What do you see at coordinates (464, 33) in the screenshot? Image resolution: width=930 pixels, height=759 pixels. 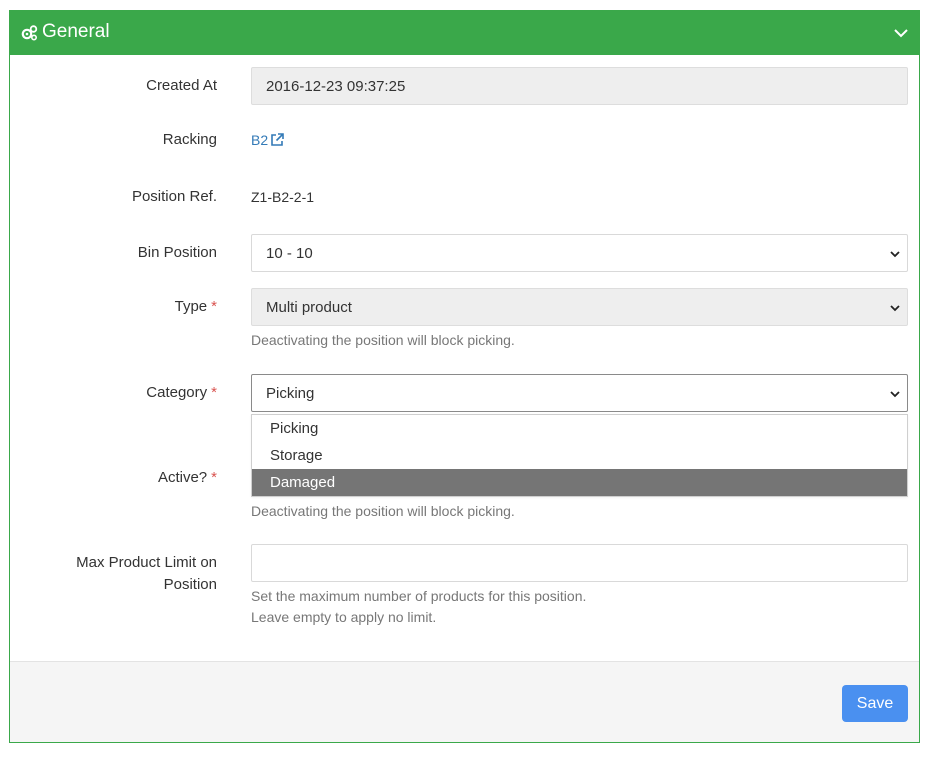 I see `panel-header: General` at bounding box center [464, 33].